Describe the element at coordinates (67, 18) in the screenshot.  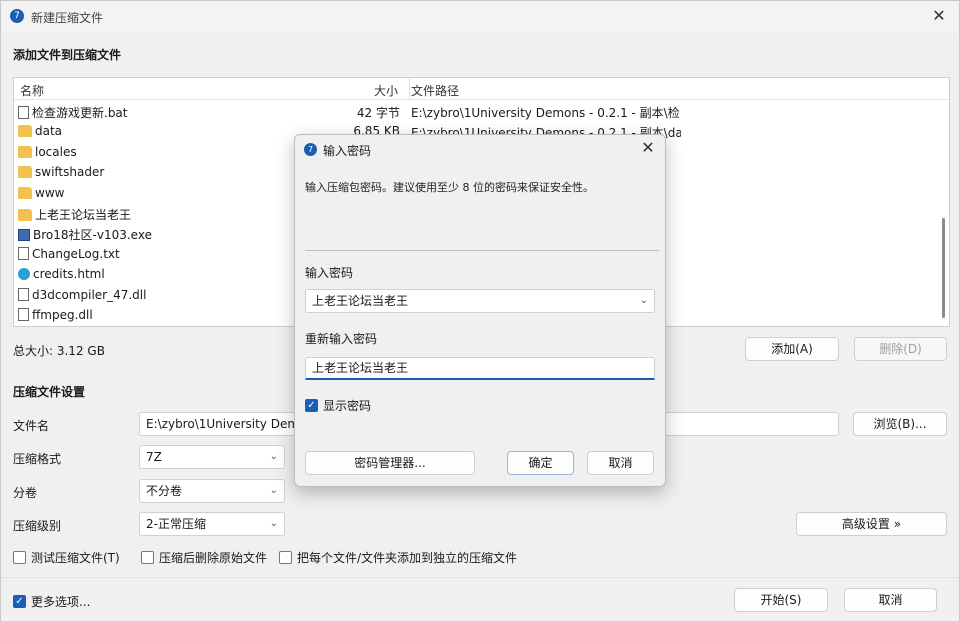
I see `window-title: 新建压缩文件` at that location.